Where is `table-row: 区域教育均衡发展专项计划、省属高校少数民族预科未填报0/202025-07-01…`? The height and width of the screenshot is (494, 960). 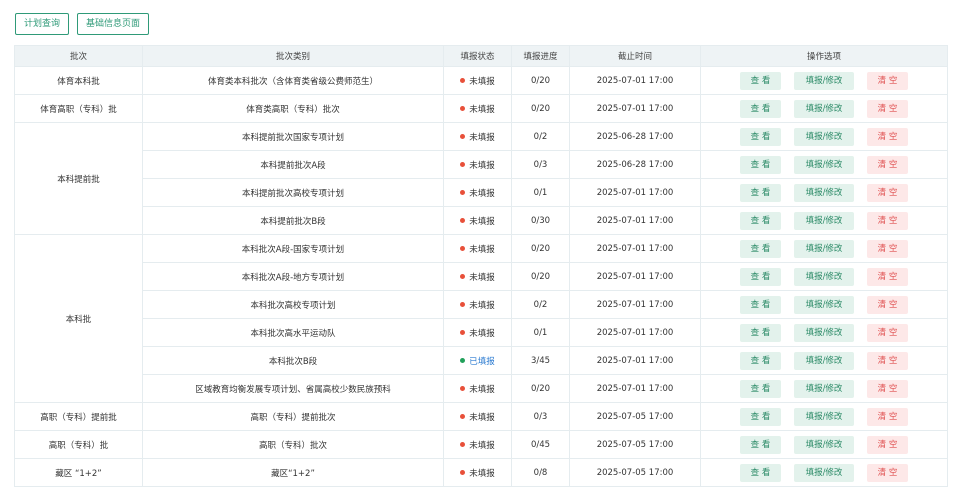
table-row: 区域教育均衡发展专项计划、省属高校少数民族预科未填报0/202025-07-01… is located at coordinates (481, 389).